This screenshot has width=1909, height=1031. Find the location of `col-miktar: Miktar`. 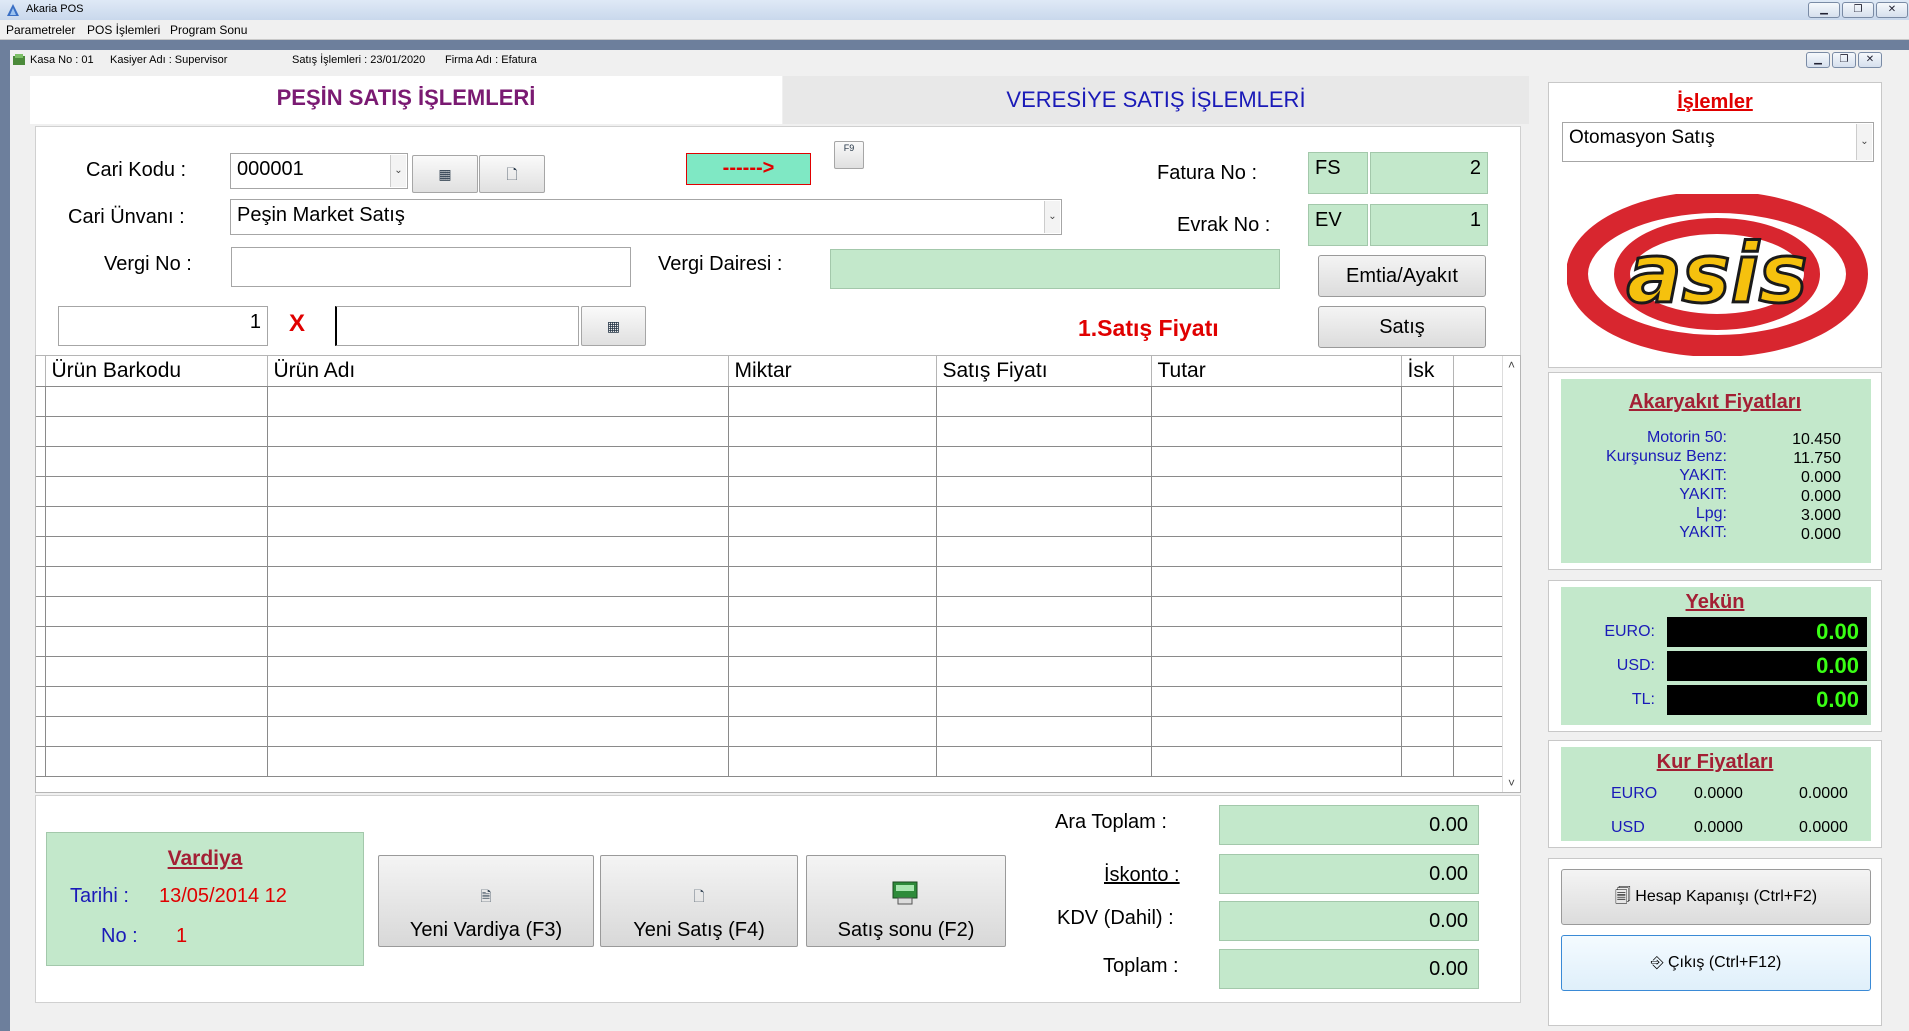

col-miktar: Miktar is located at coordinates (832, 371).